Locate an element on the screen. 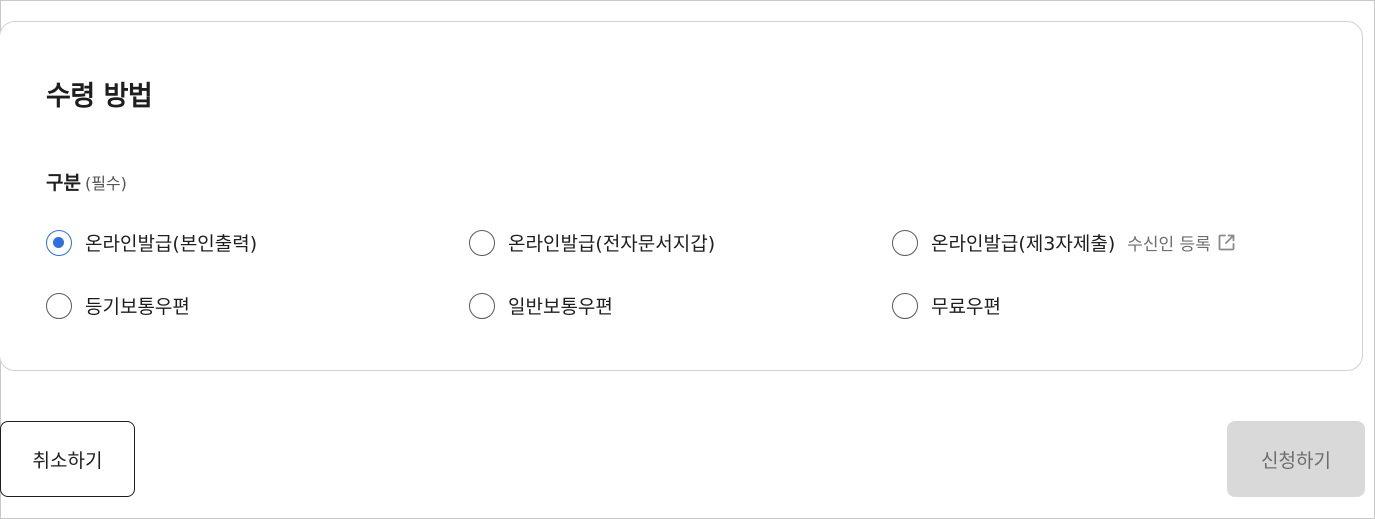 The image size is (1375, 519). cancel-button: 취소하기 is located at coordinates (67, 459).